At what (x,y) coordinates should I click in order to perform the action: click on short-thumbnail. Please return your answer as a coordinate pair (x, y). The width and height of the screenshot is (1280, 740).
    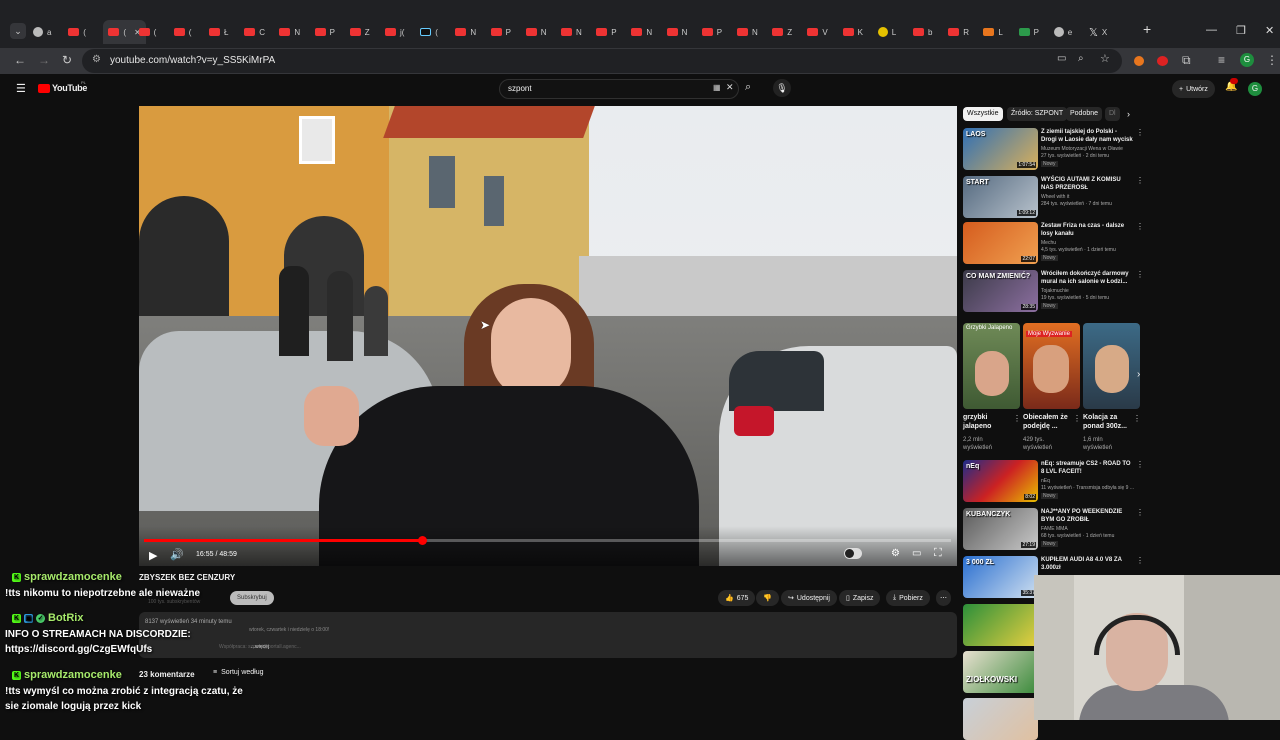
    Looking at the image, I should click on (1111, 366).